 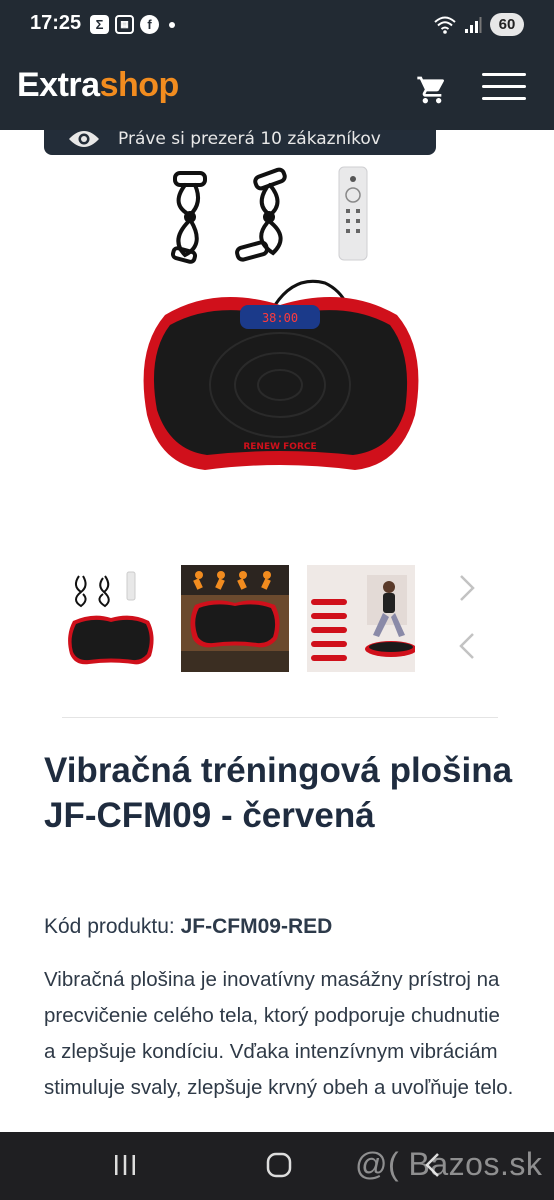 I want to click on gallery-next-arrow, so click(x=467, y=588).